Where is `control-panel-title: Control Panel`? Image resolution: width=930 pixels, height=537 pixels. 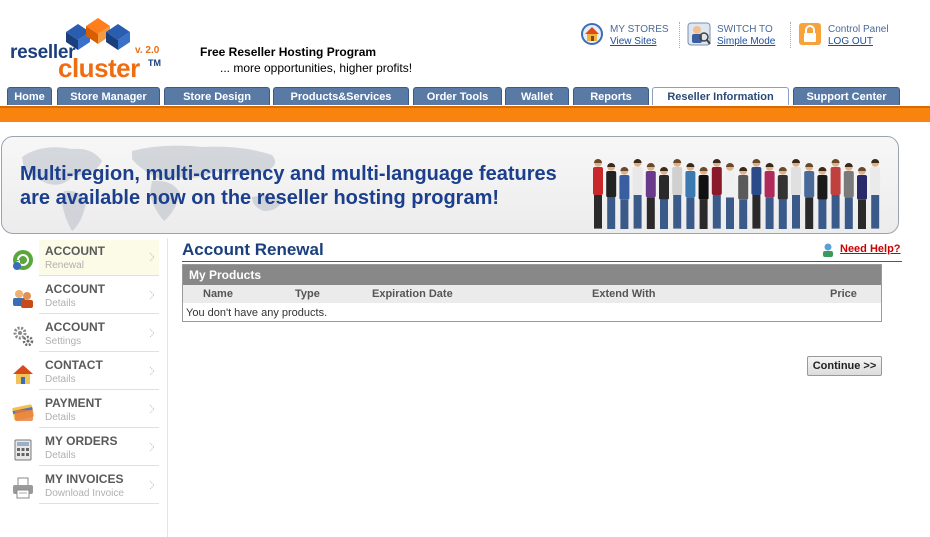
control-panel-title: Control Panel is located at coordinates (858, 29).